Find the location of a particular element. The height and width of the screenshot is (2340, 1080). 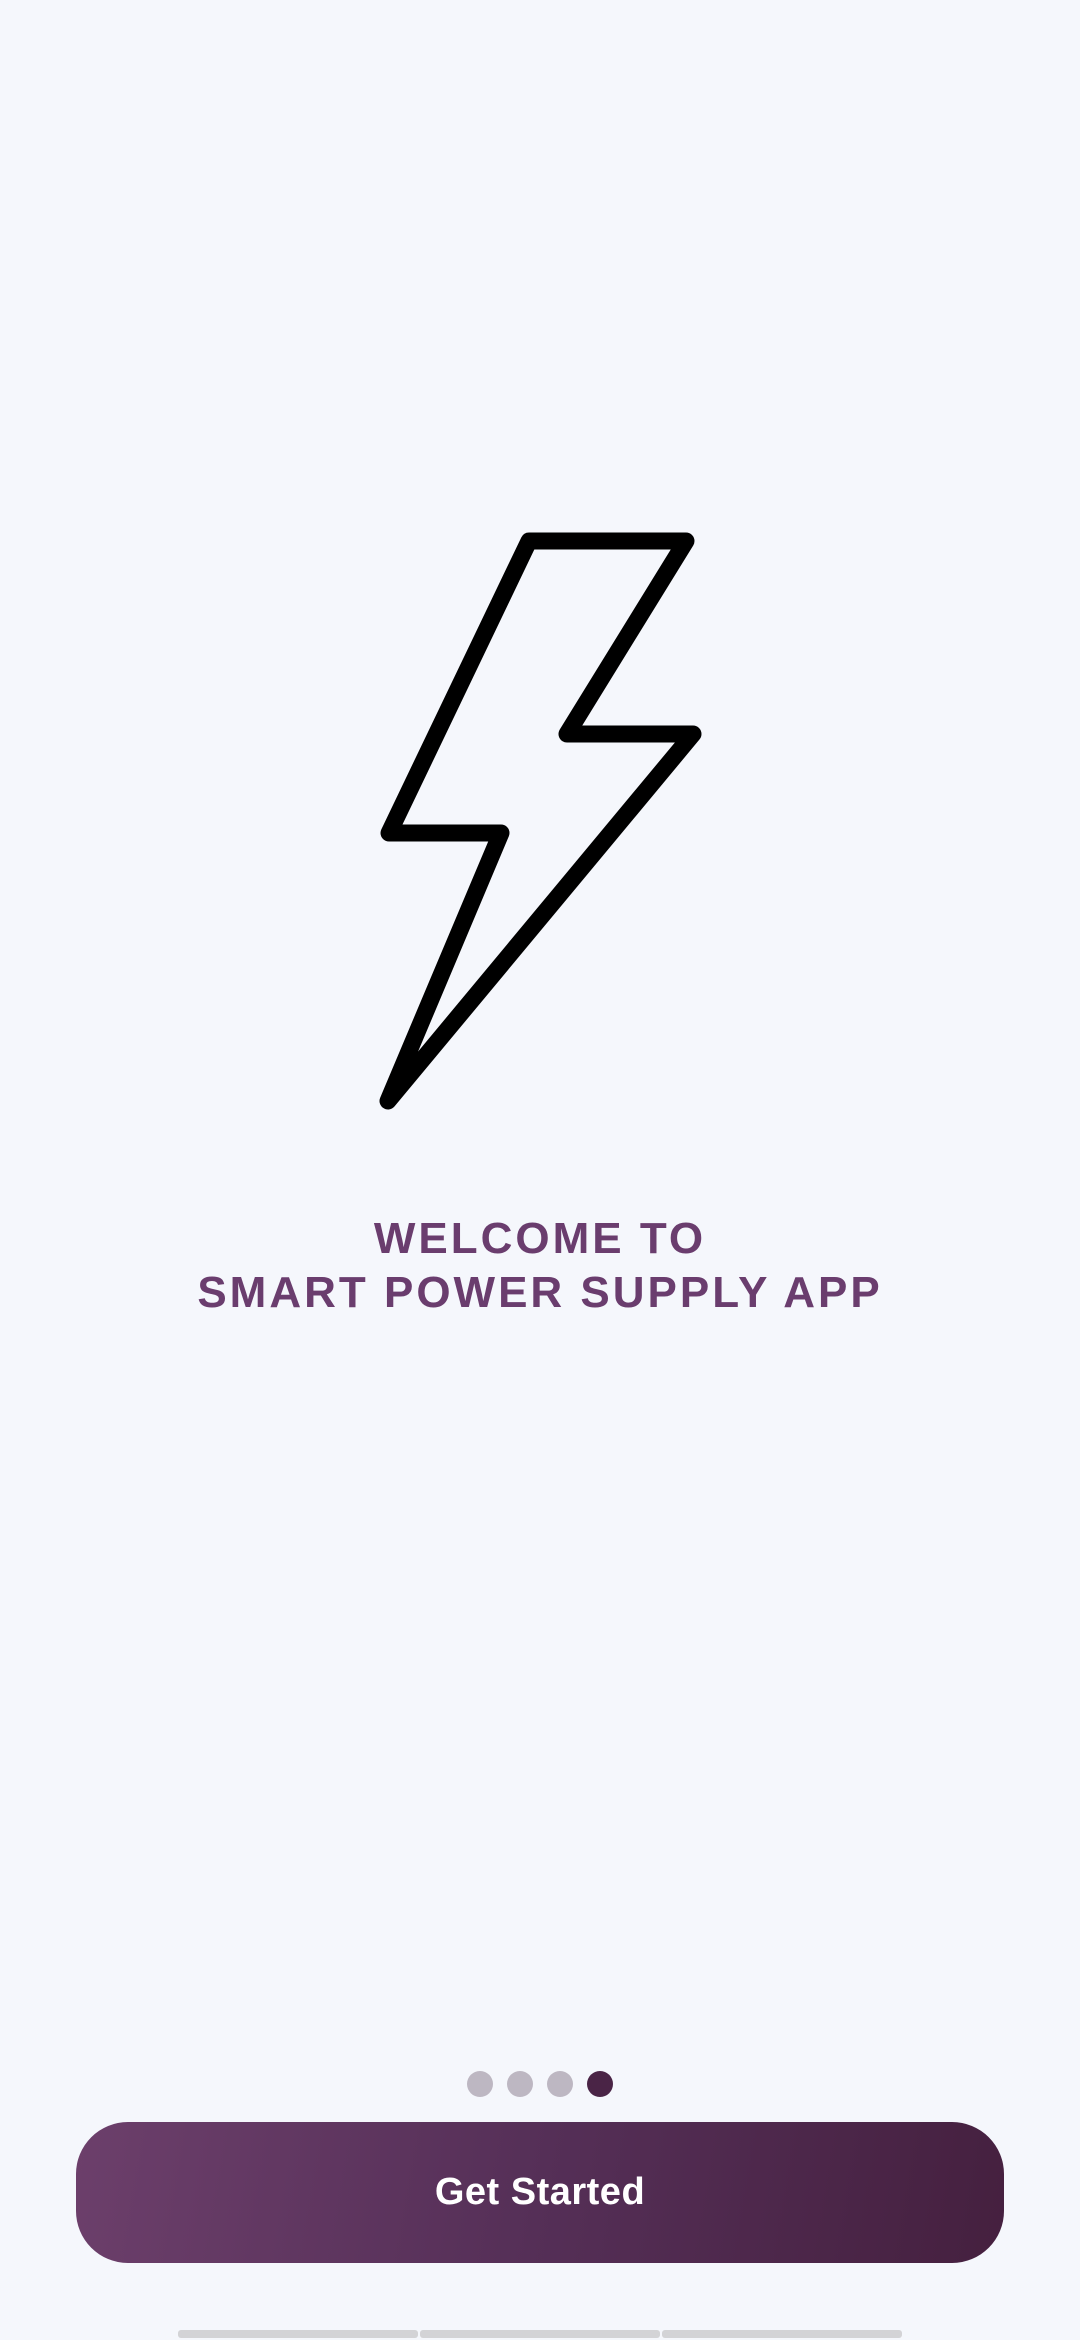

welcome-title-line2: SMART POWER SUPPLY APP is located at coordinates (540, 1292).